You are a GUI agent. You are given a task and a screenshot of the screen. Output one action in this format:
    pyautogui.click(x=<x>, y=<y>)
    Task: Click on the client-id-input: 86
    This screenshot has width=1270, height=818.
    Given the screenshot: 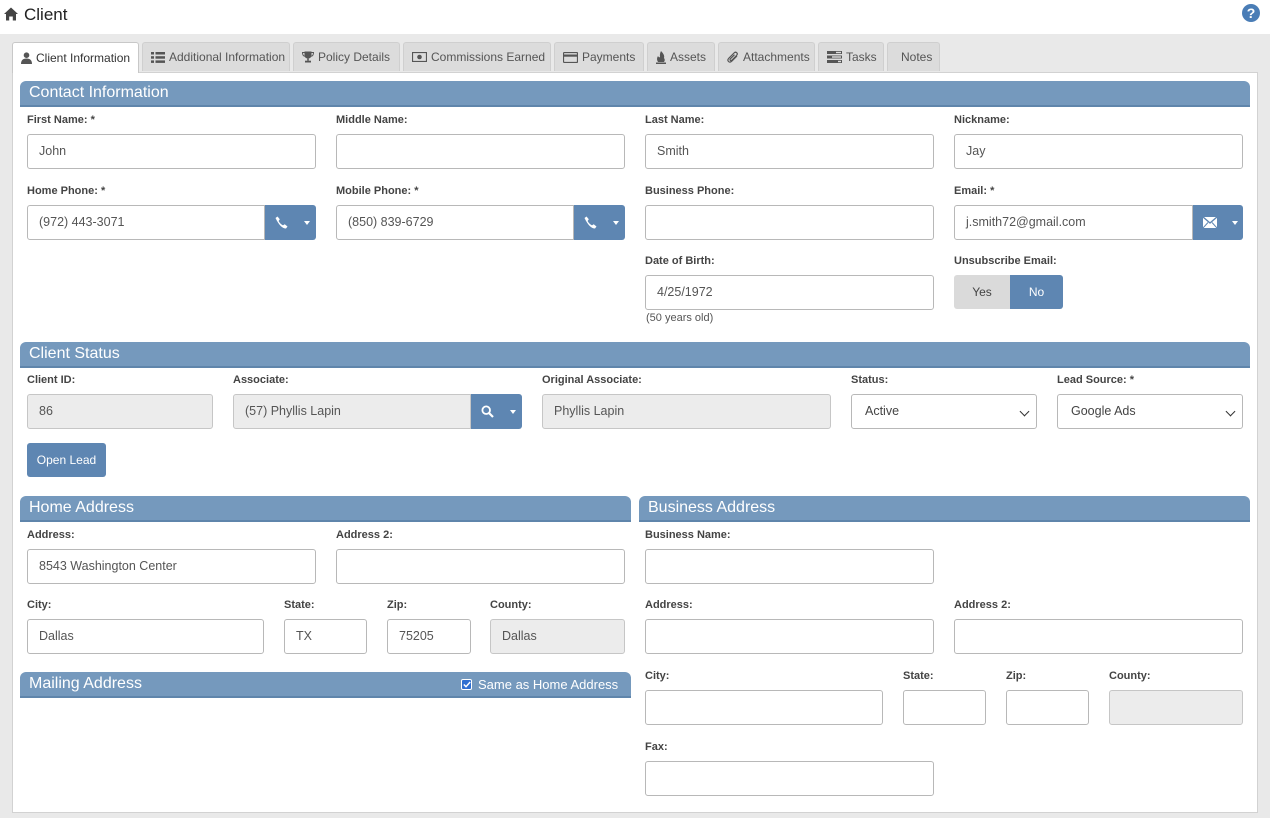 What is the action you would take?
    pyautogui.click(x=120, y=411)
    